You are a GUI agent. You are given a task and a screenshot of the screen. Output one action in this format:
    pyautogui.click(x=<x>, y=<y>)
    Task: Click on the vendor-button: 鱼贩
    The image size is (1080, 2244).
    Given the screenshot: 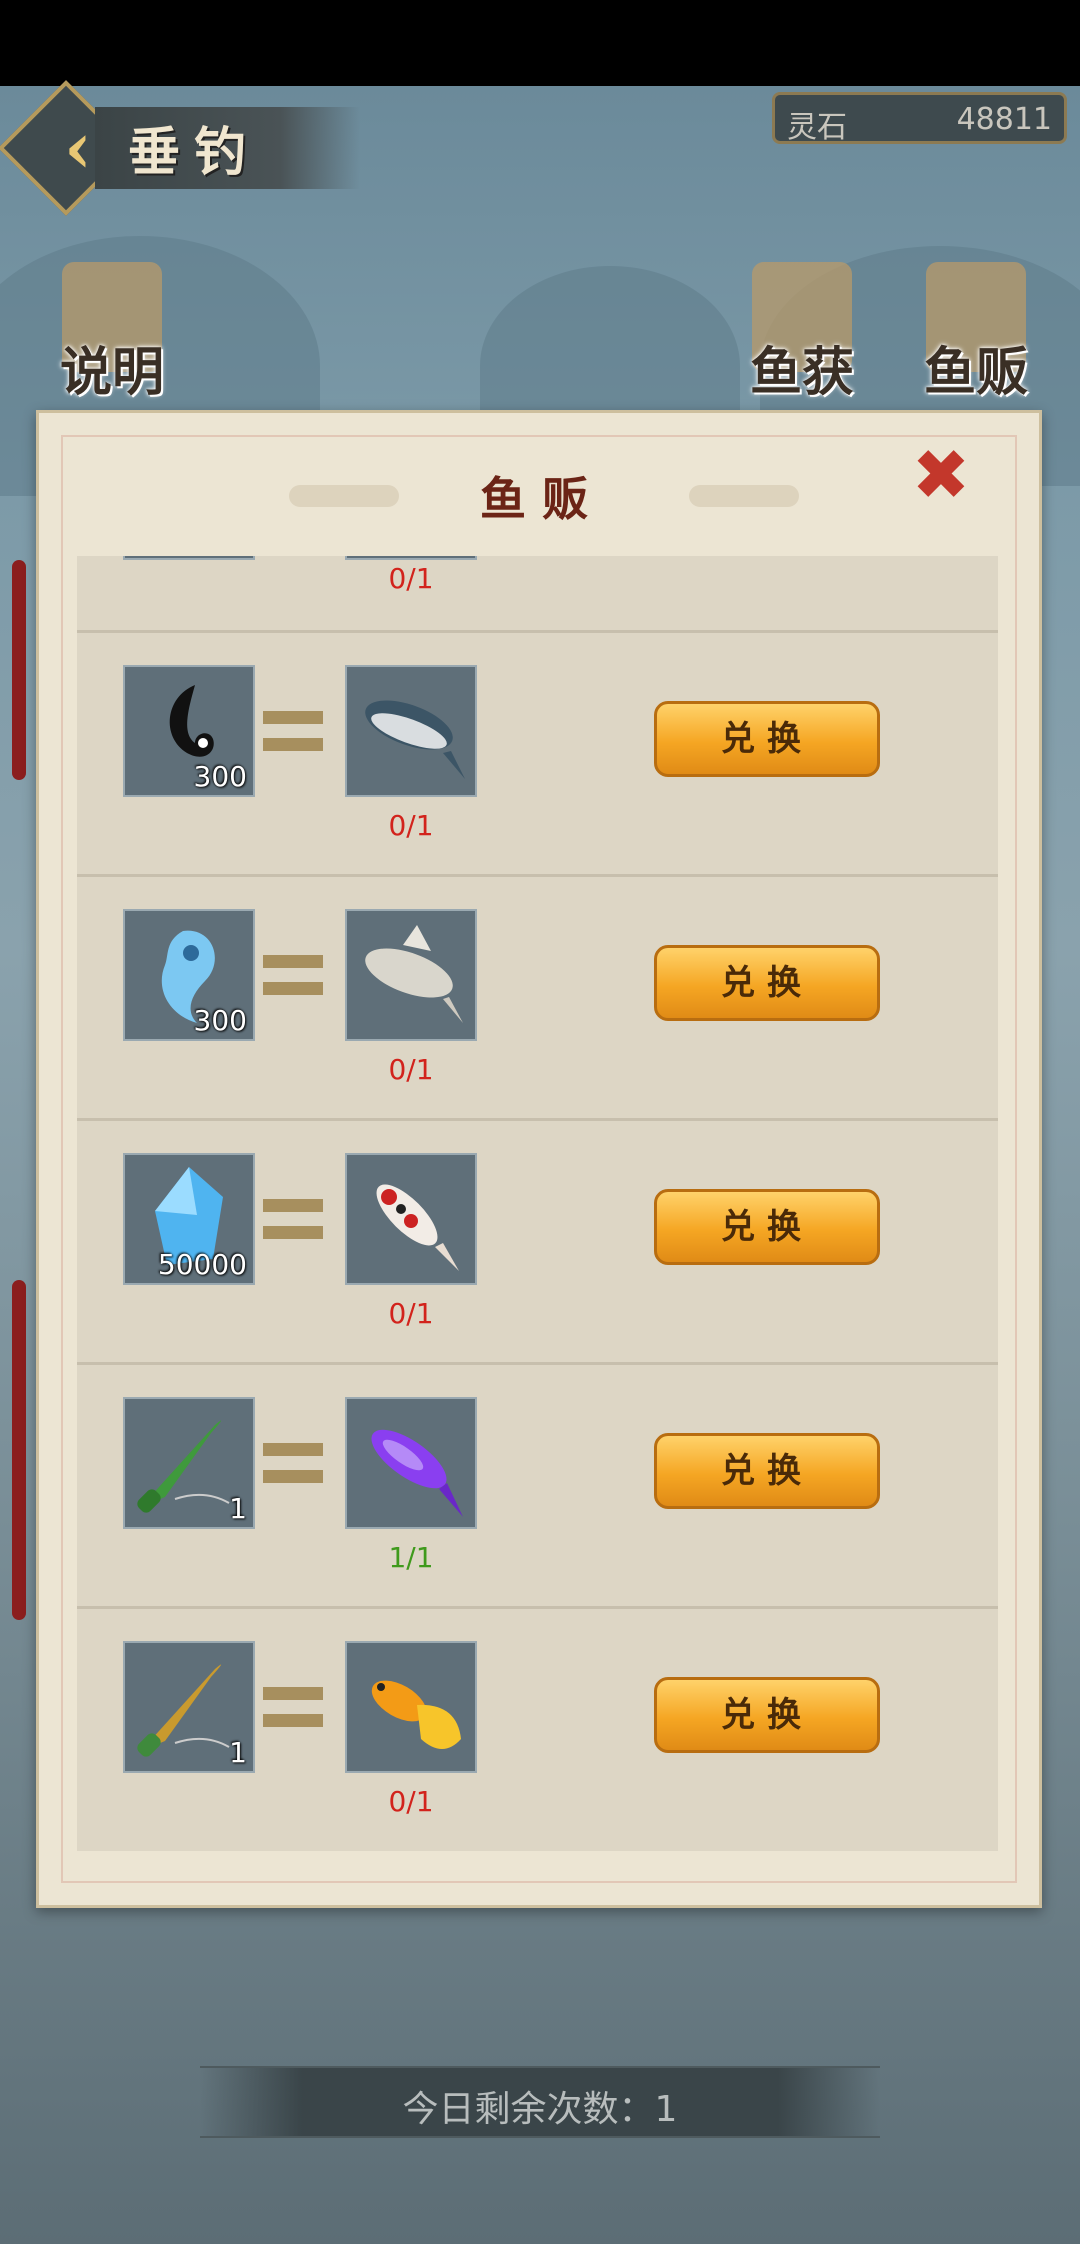 What is the action you would take?
    pyautogui.click(x=976, y=337)
    